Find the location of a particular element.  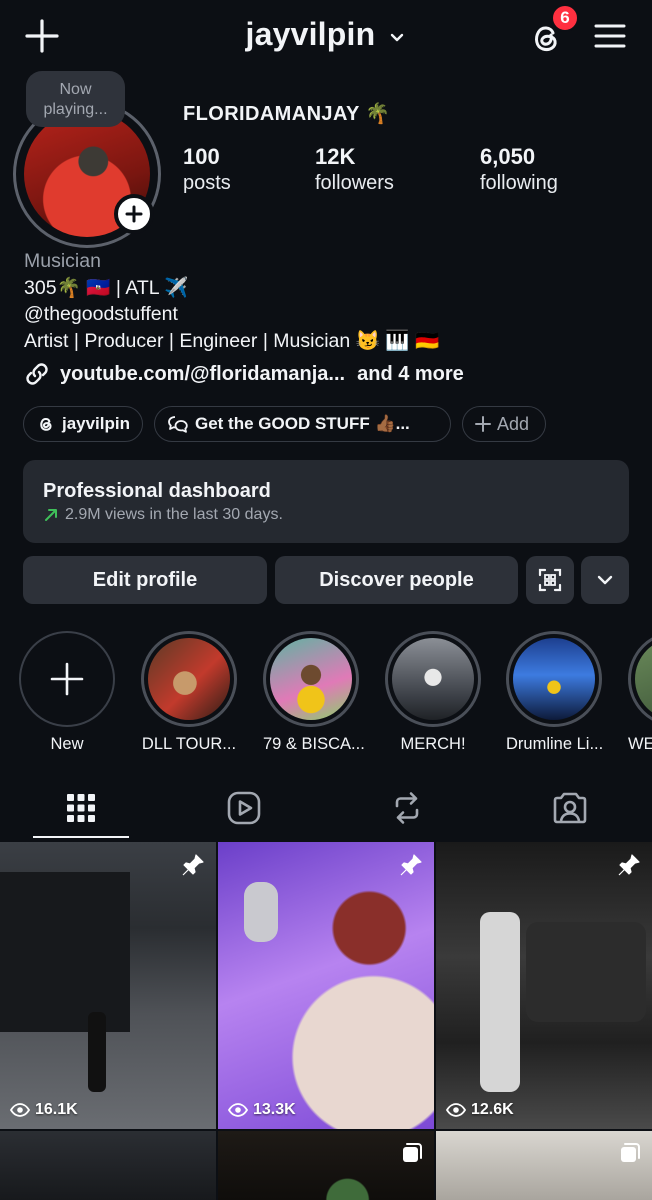

discover-people-button: Discover people is located at coordinates (396, 580).